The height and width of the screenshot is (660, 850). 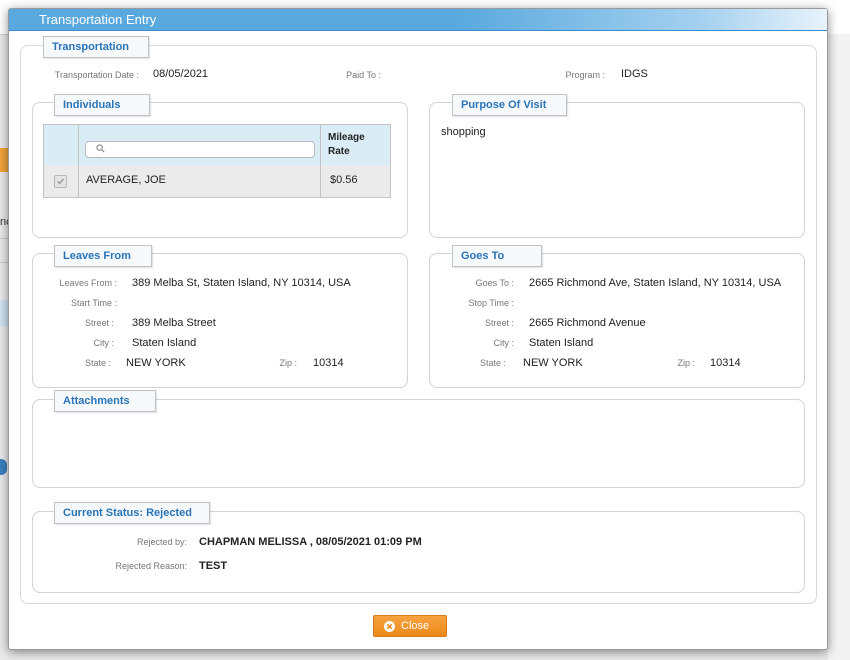 What do you see at coordinates (103, 256) in the screenshot?
I see `leaves-from-legend: Leaves From` at bounding box center [103, 256].